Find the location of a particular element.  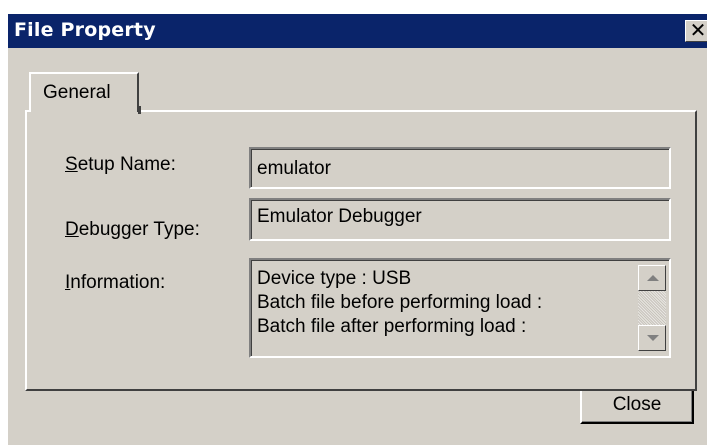

debugger-type-mnemonic: D is located at coordinates (72, 229).